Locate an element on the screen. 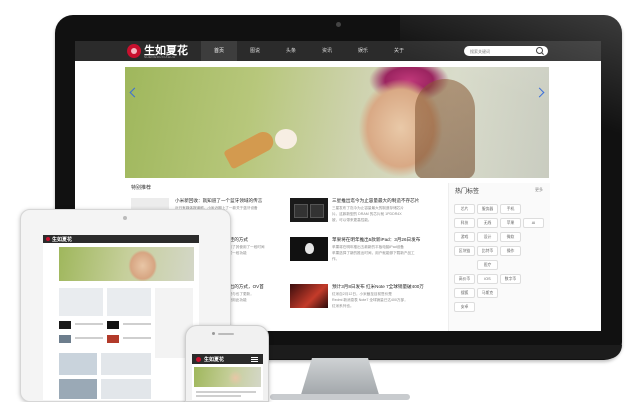 The image size is (639, 402). tag-item: 操作 is located at coordinates (510, 251).